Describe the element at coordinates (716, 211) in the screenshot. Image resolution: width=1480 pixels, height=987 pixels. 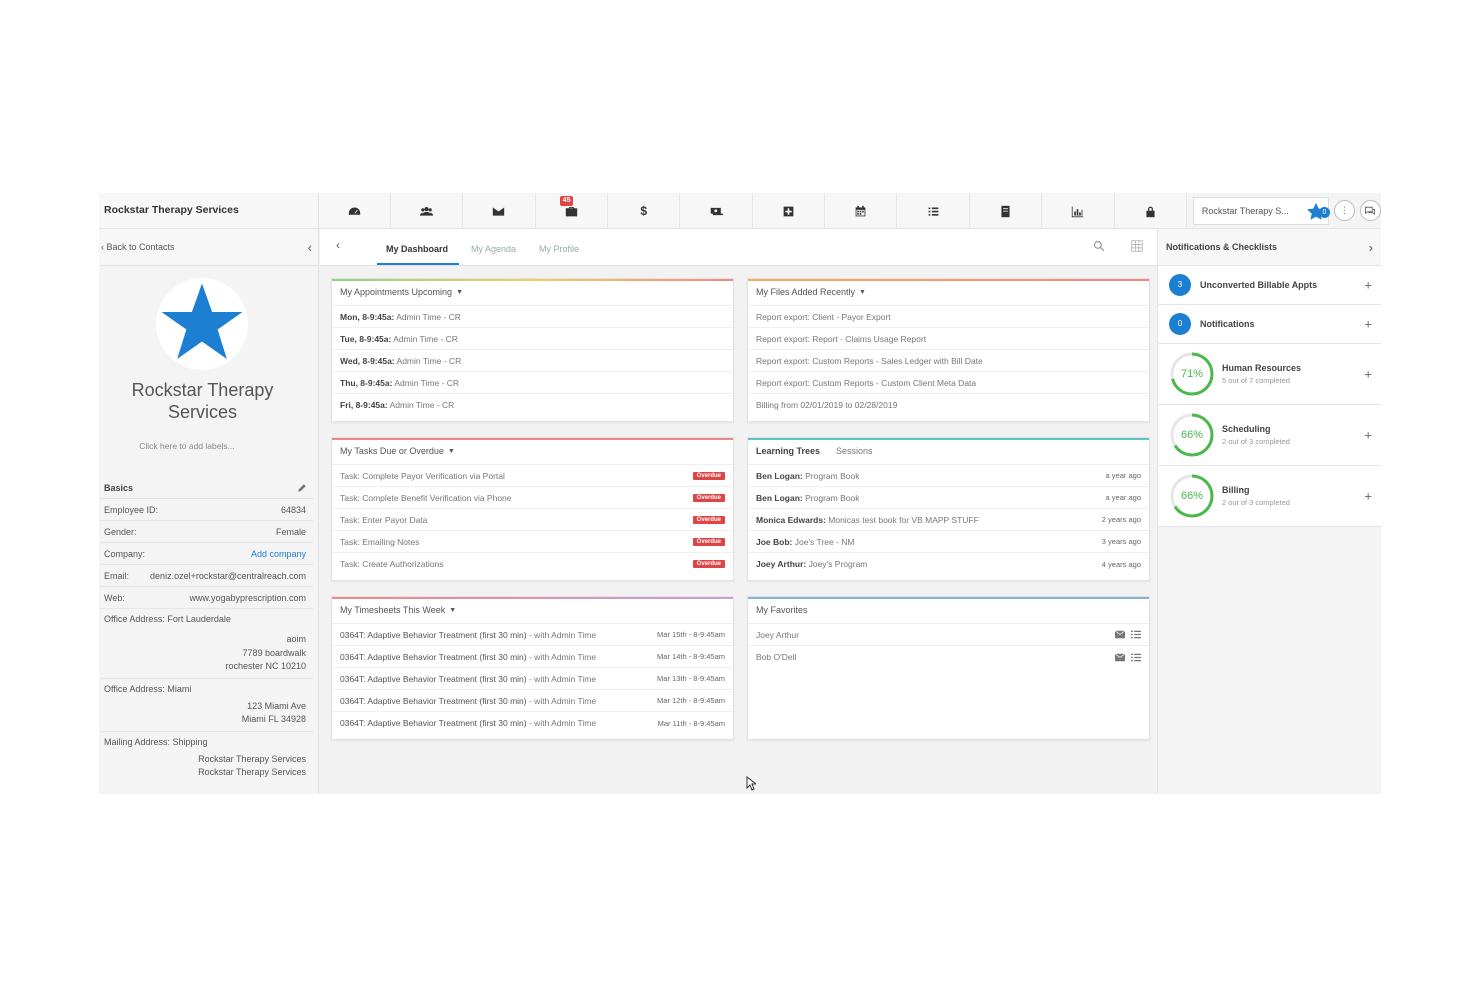
I see `payments-icon` at that location.